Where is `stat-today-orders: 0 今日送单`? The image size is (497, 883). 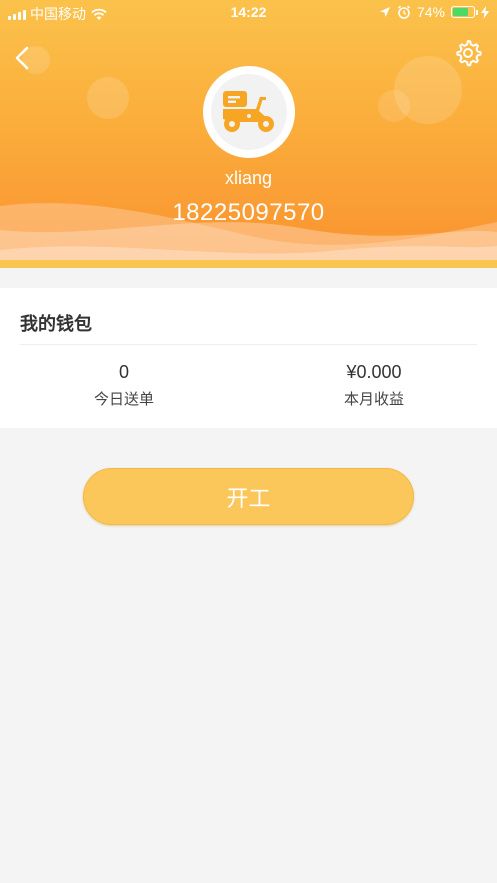 stat-today-orders: 0 今日送单 is located at coordinates (124, 385).